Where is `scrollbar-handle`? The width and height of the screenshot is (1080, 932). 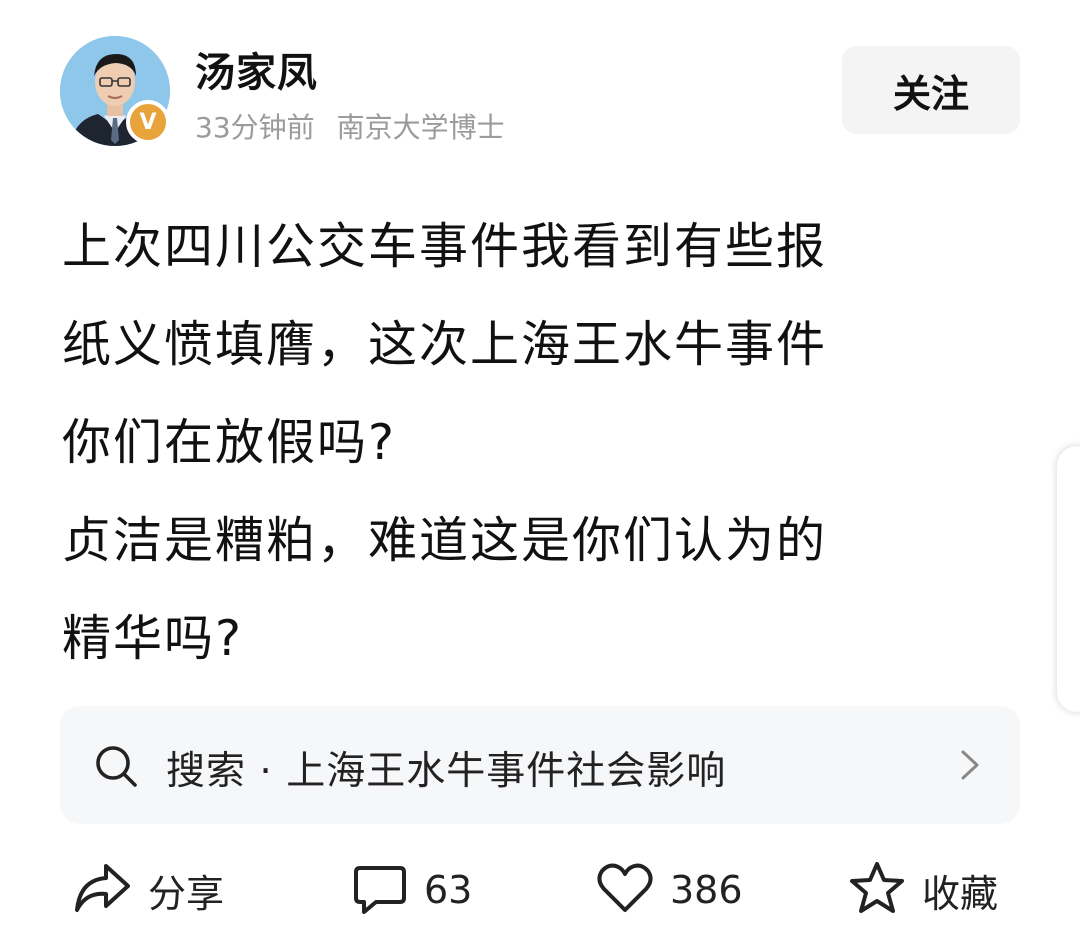
scrollbar-handle is located at coordinates (1068, 579).